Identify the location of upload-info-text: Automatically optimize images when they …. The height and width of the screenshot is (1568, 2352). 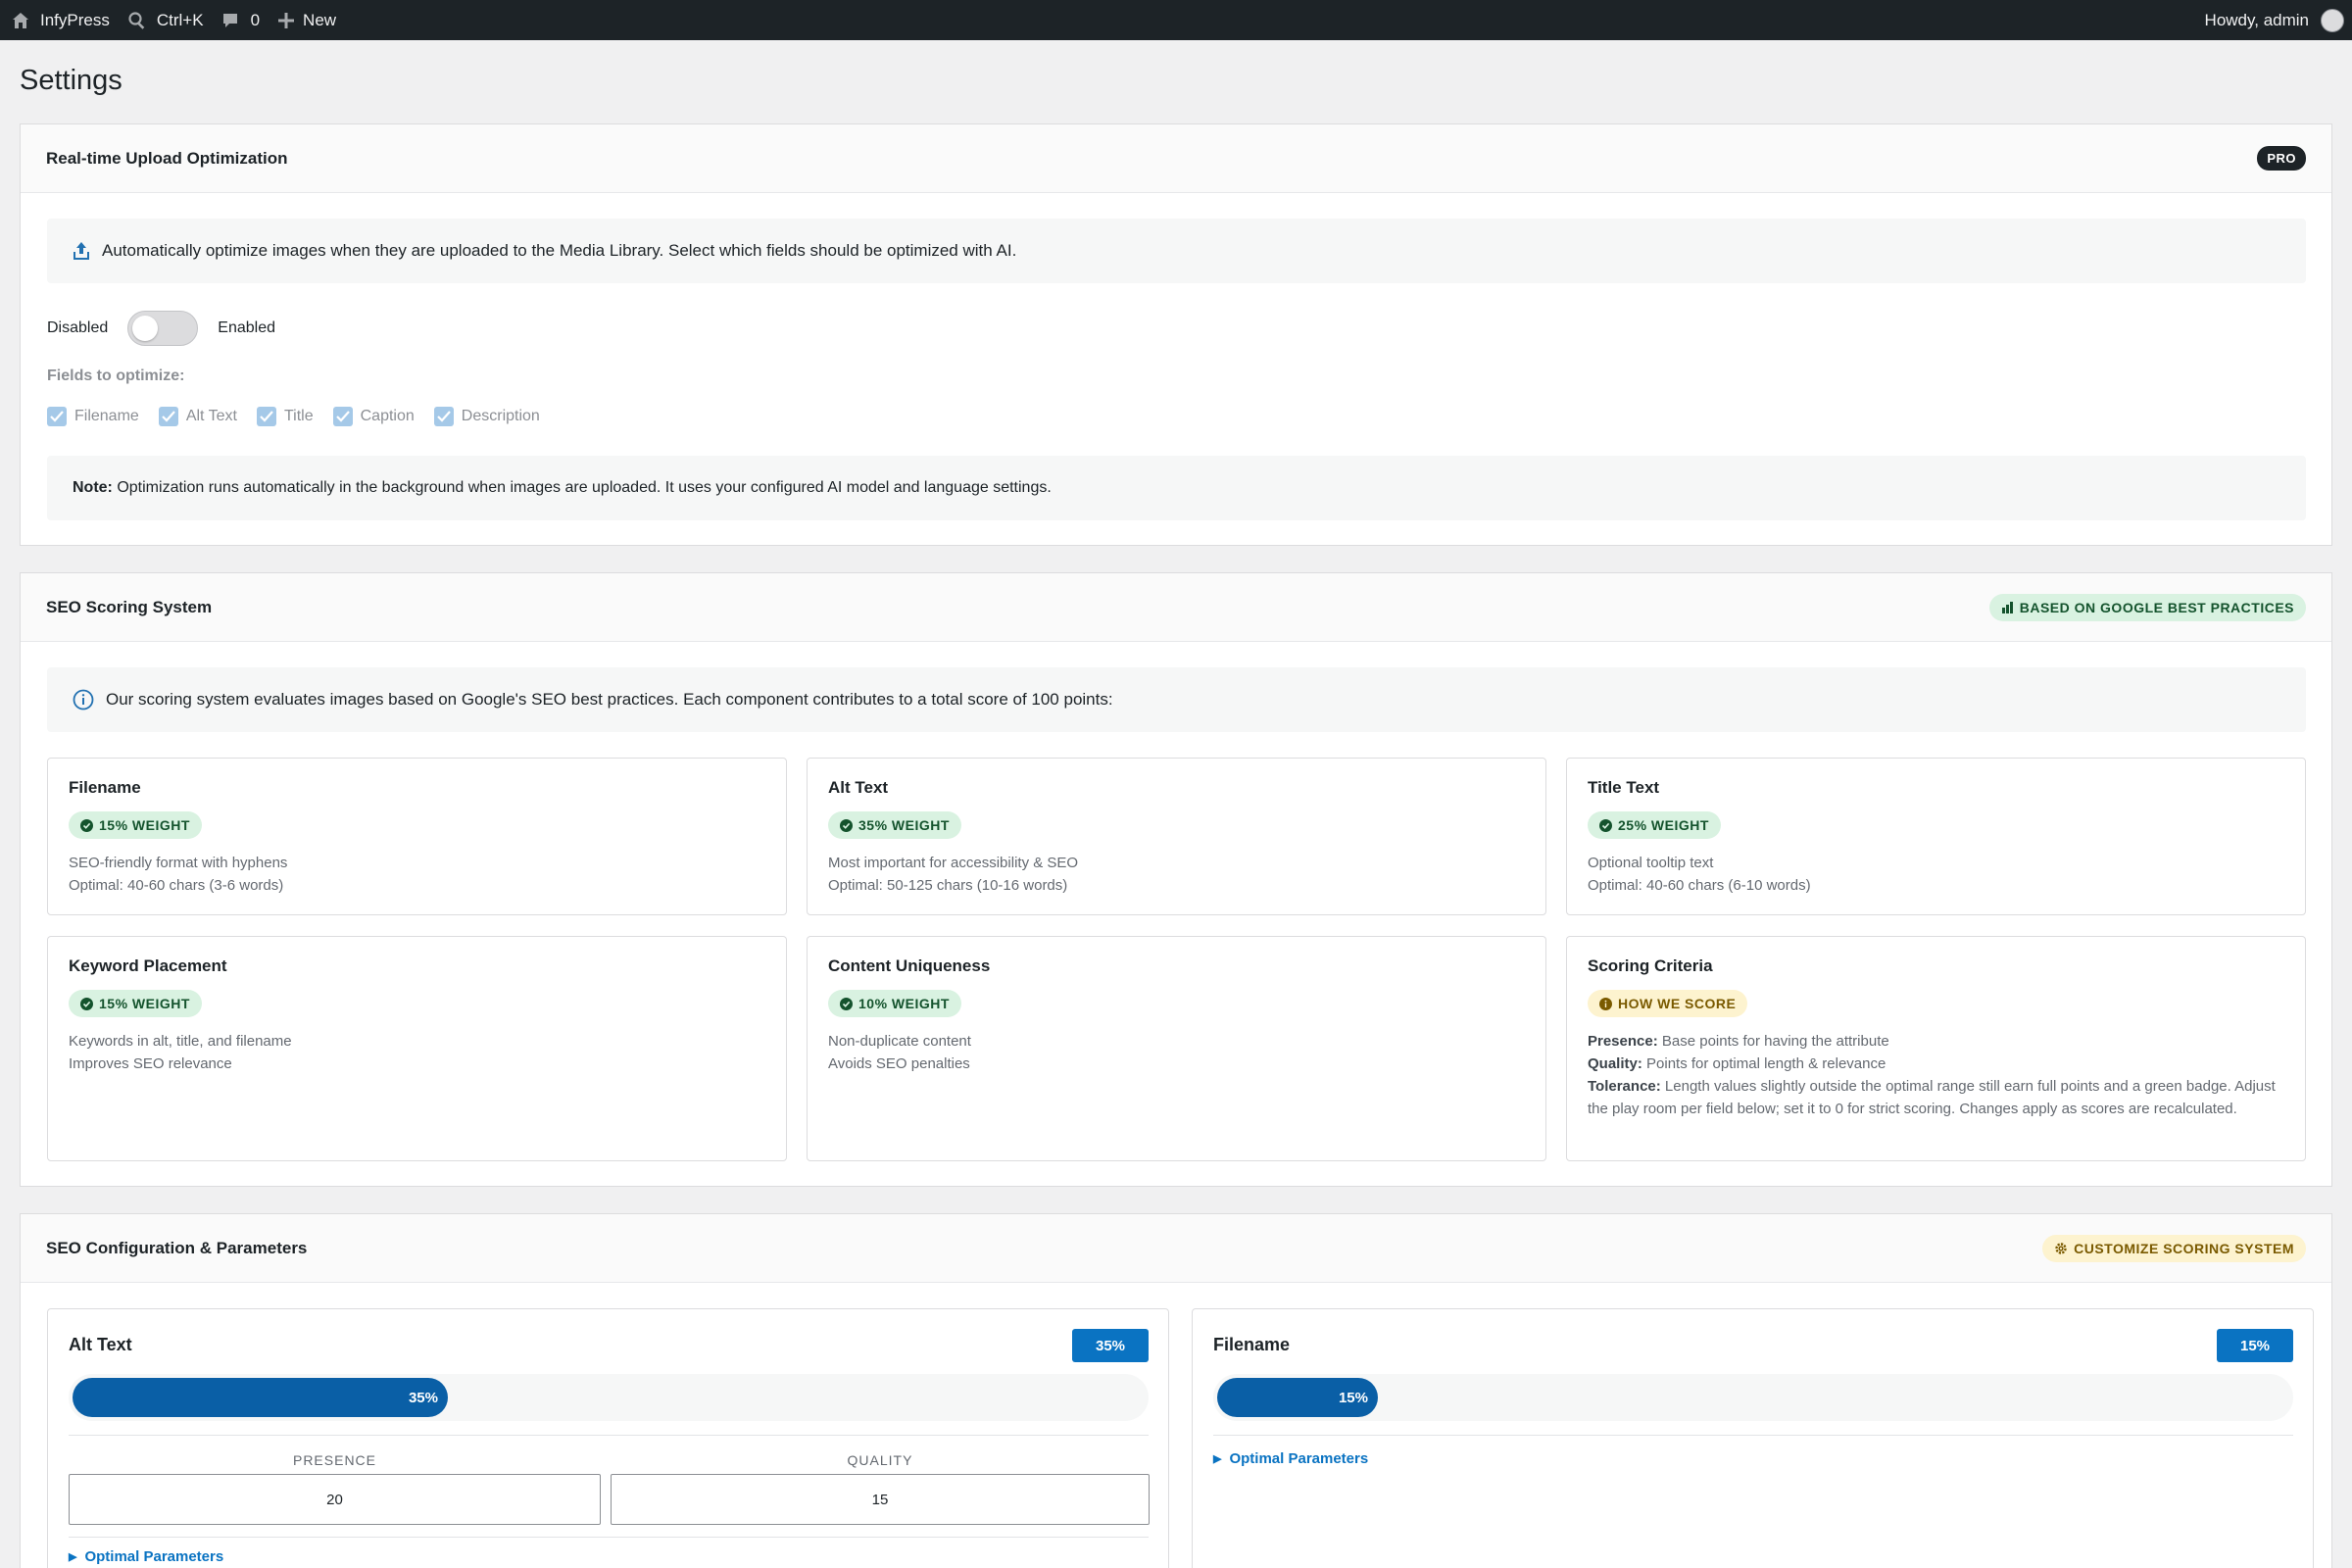
(559, 250).